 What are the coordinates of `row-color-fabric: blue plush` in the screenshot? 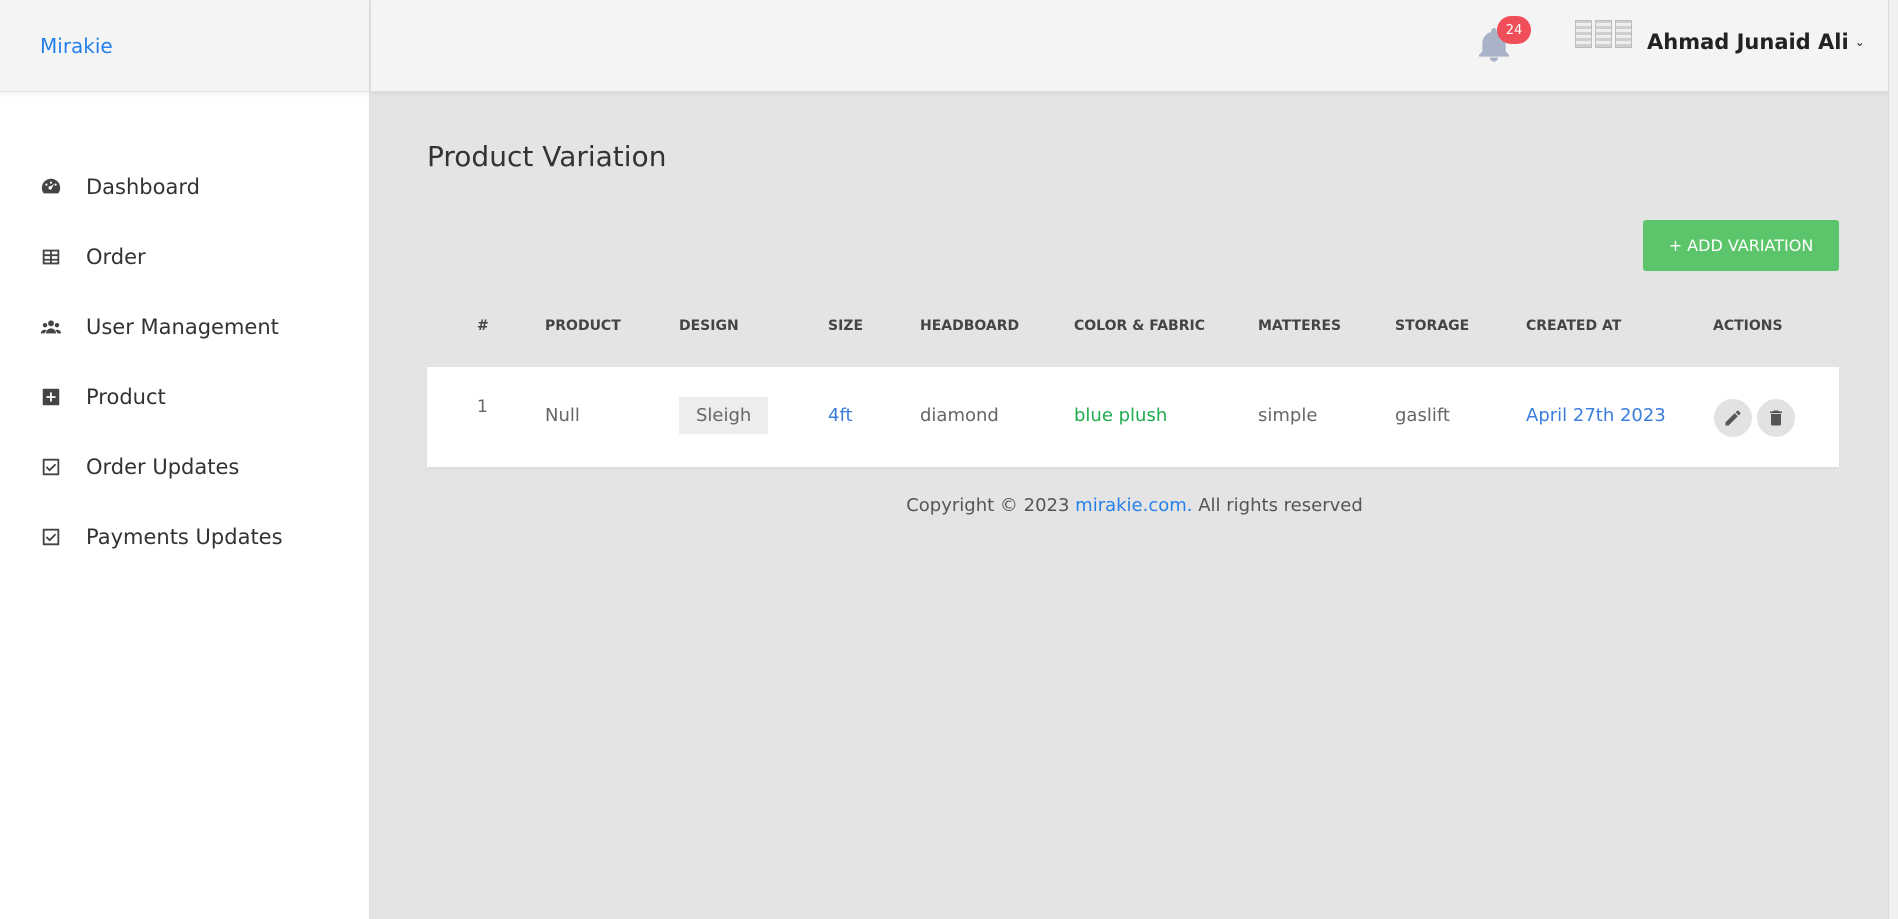 It's located at (1121, 415).